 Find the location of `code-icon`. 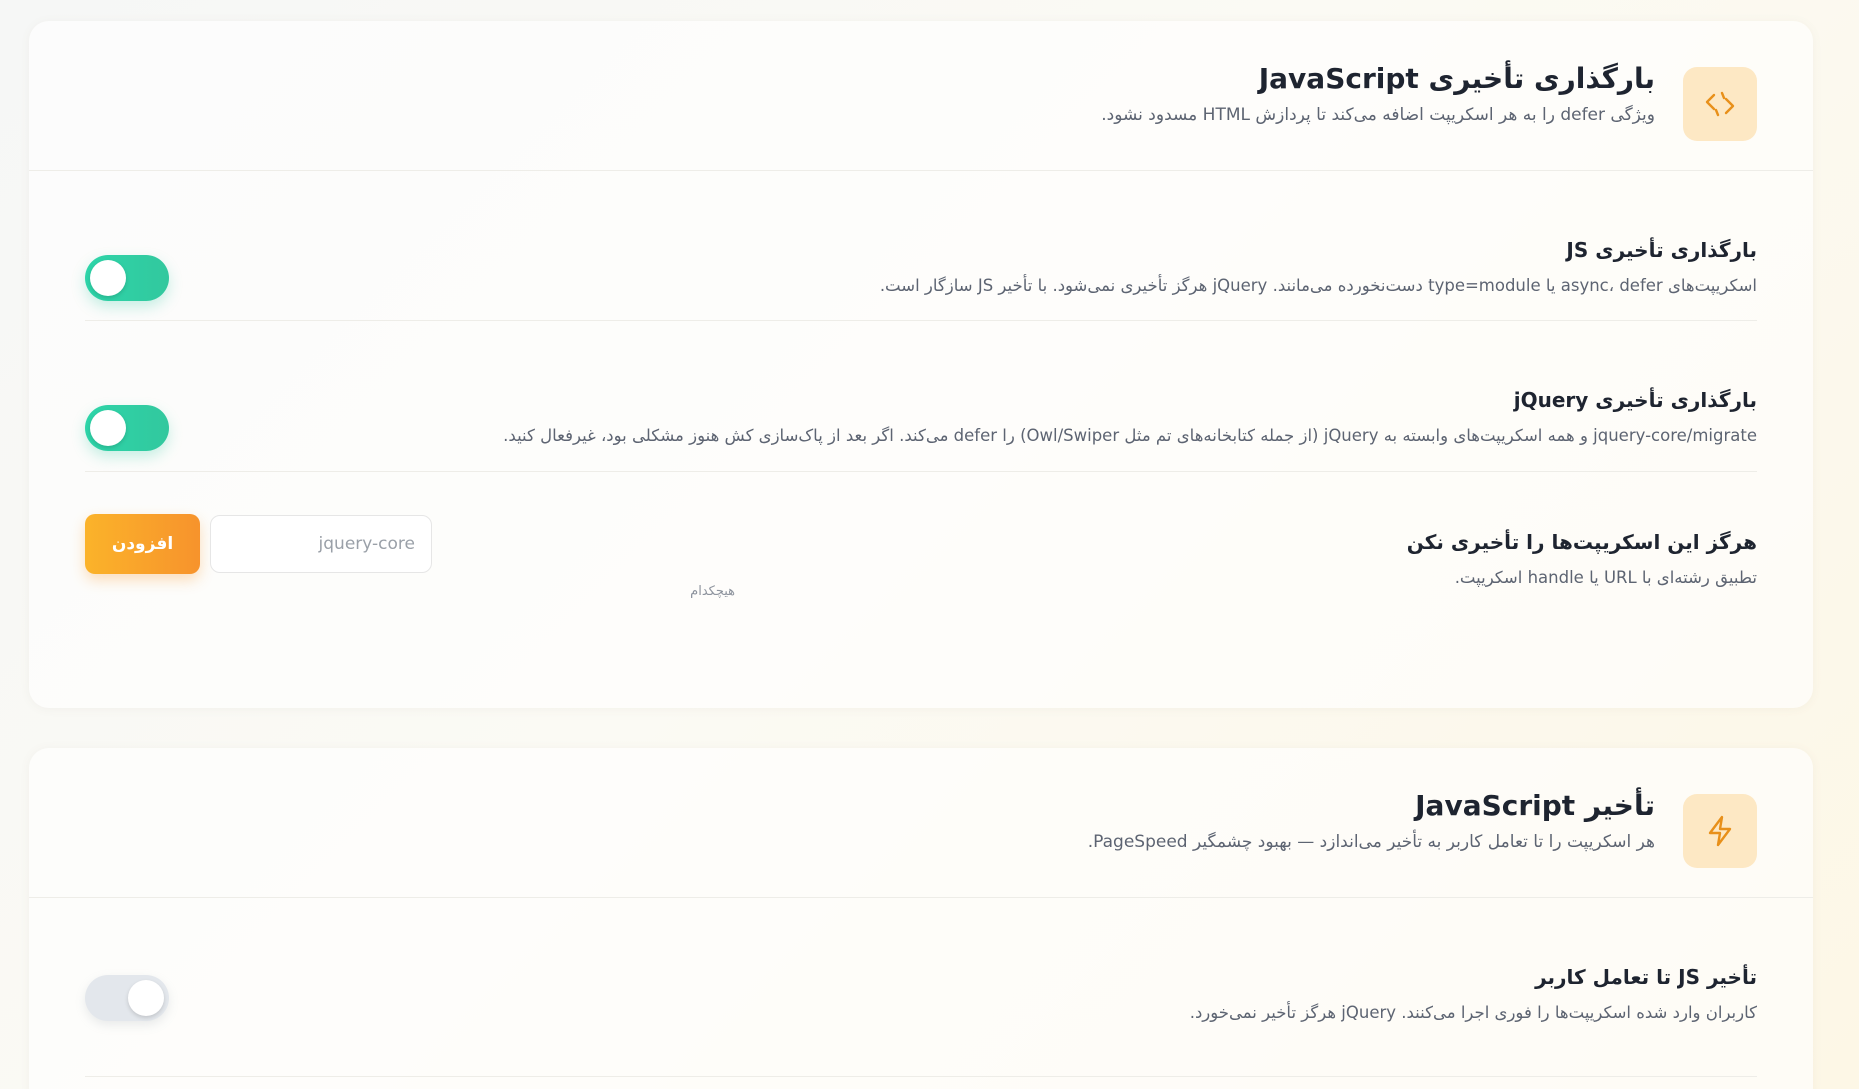

code-icon is located at coordinates (1720, 104).